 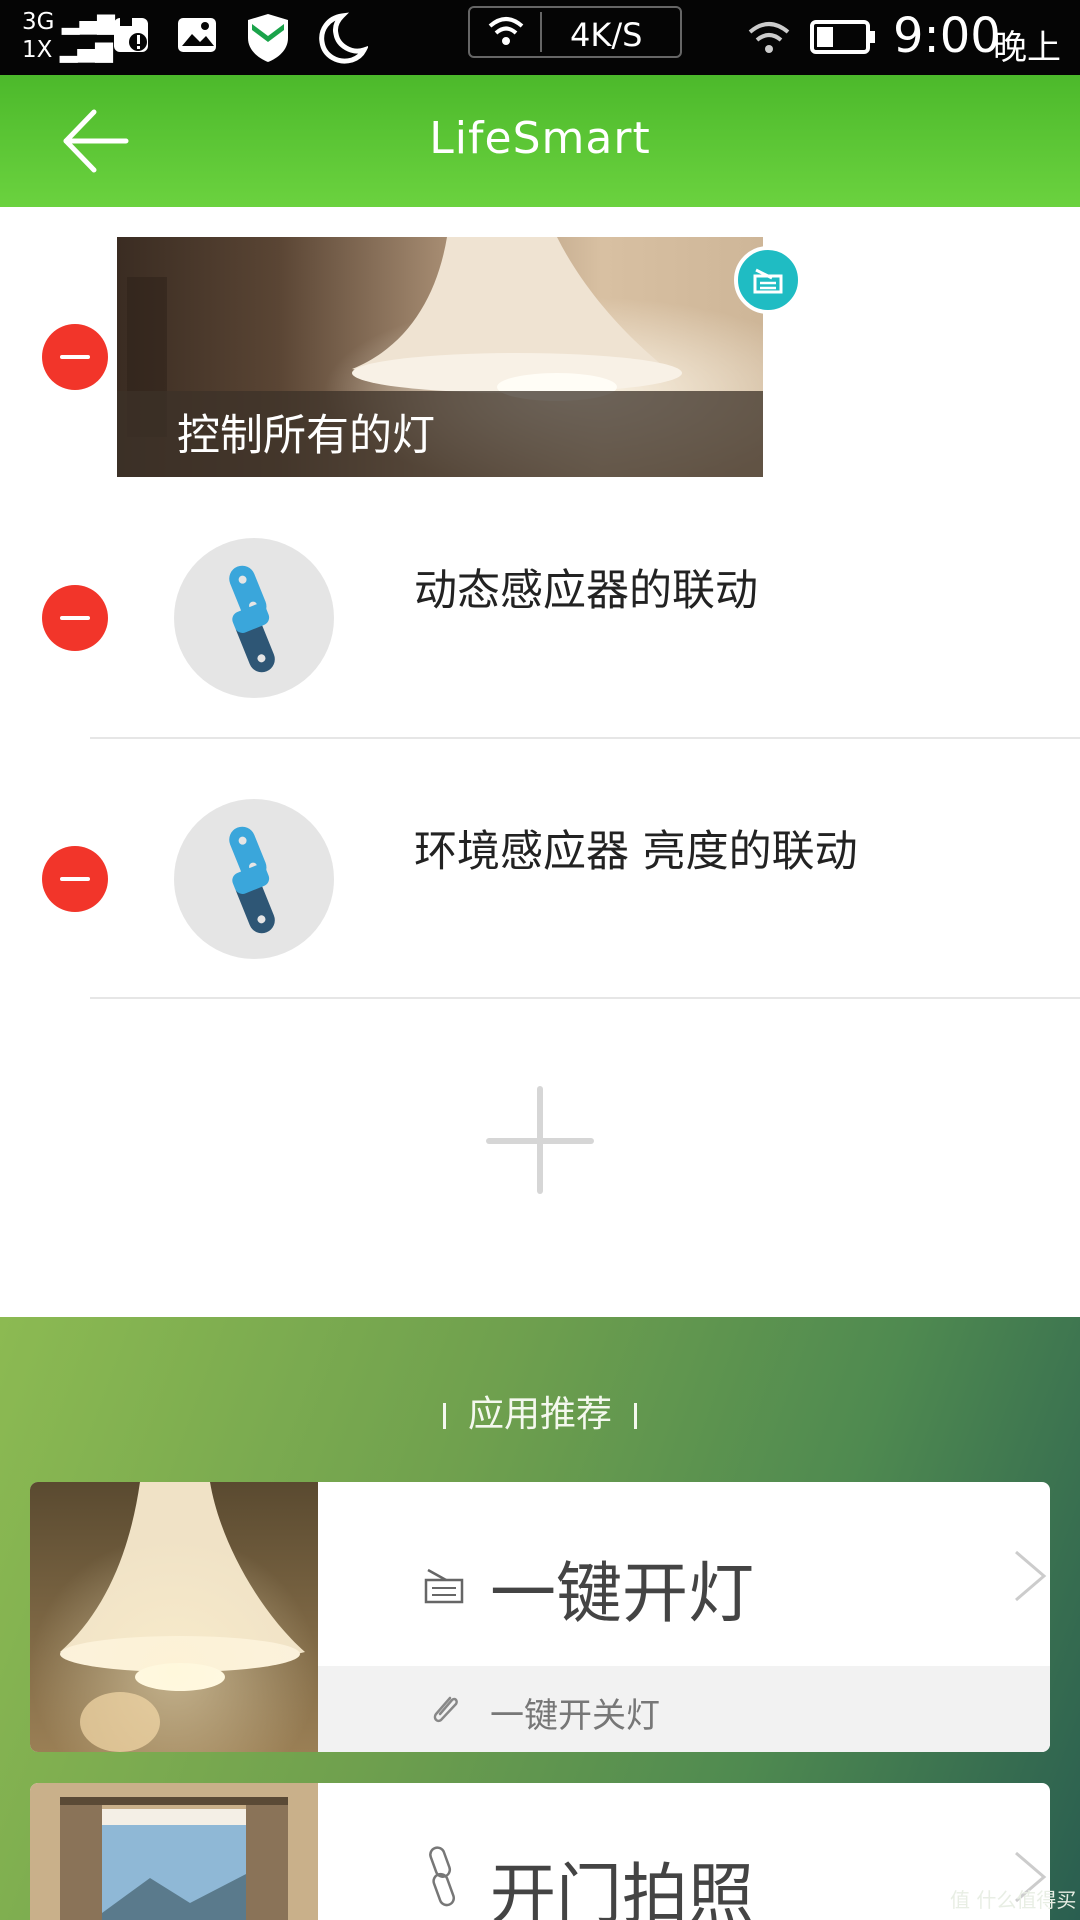 I want to click on lamp-thumbnail, so click(x=174, y=1617).